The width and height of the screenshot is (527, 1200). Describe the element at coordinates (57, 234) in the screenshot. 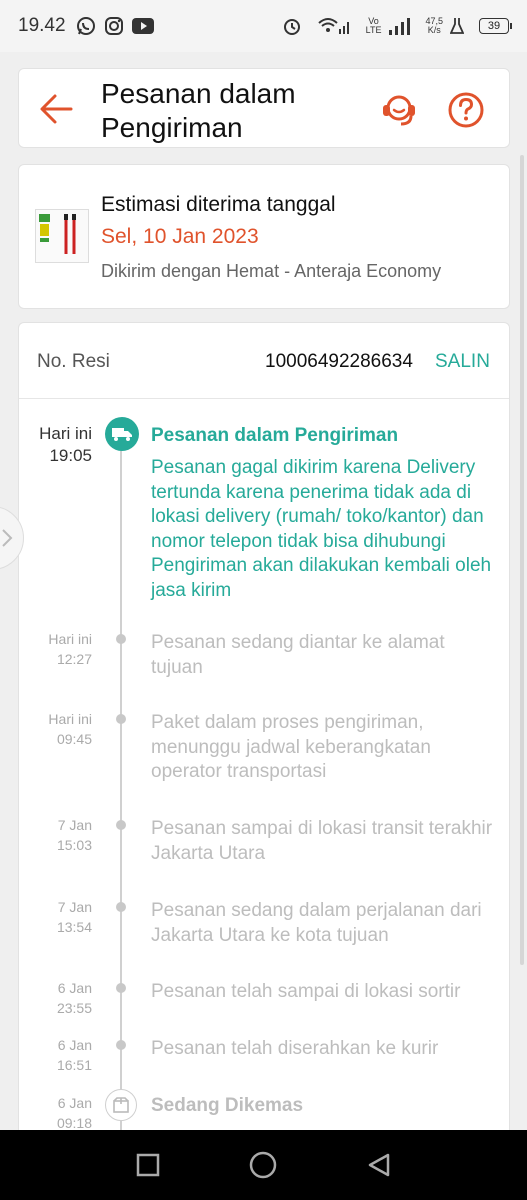

I see `product-image` at that location.